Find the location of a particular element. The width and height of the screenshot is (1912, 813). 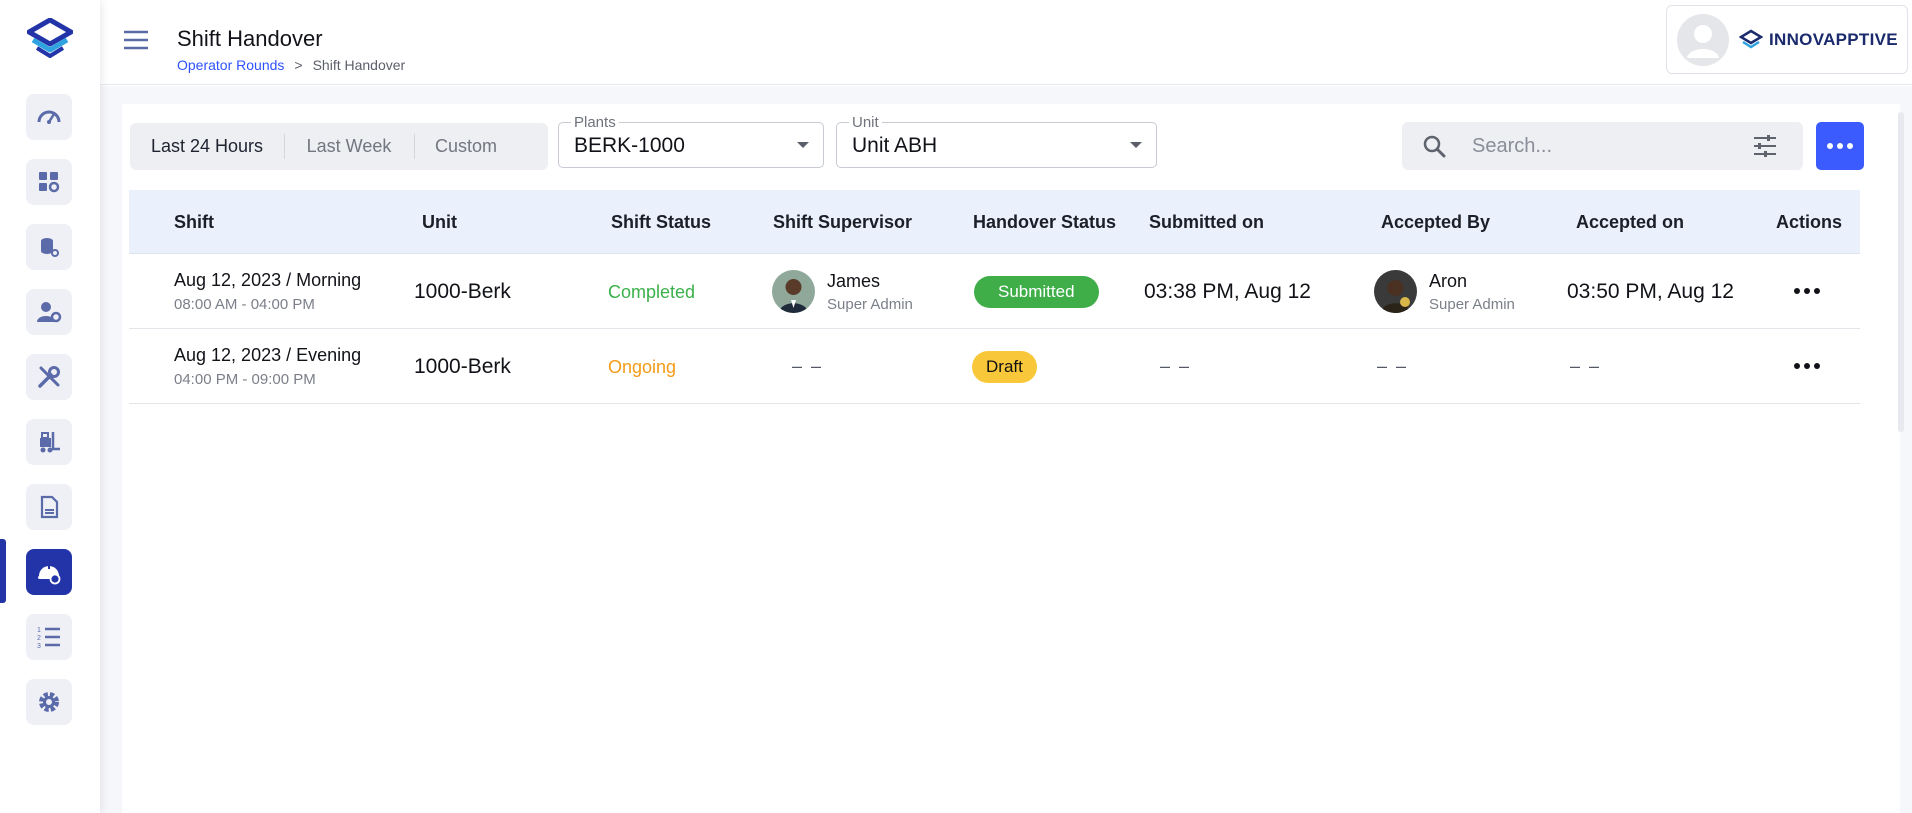

sidebar-item-documents is located at coordinates (49, 507).